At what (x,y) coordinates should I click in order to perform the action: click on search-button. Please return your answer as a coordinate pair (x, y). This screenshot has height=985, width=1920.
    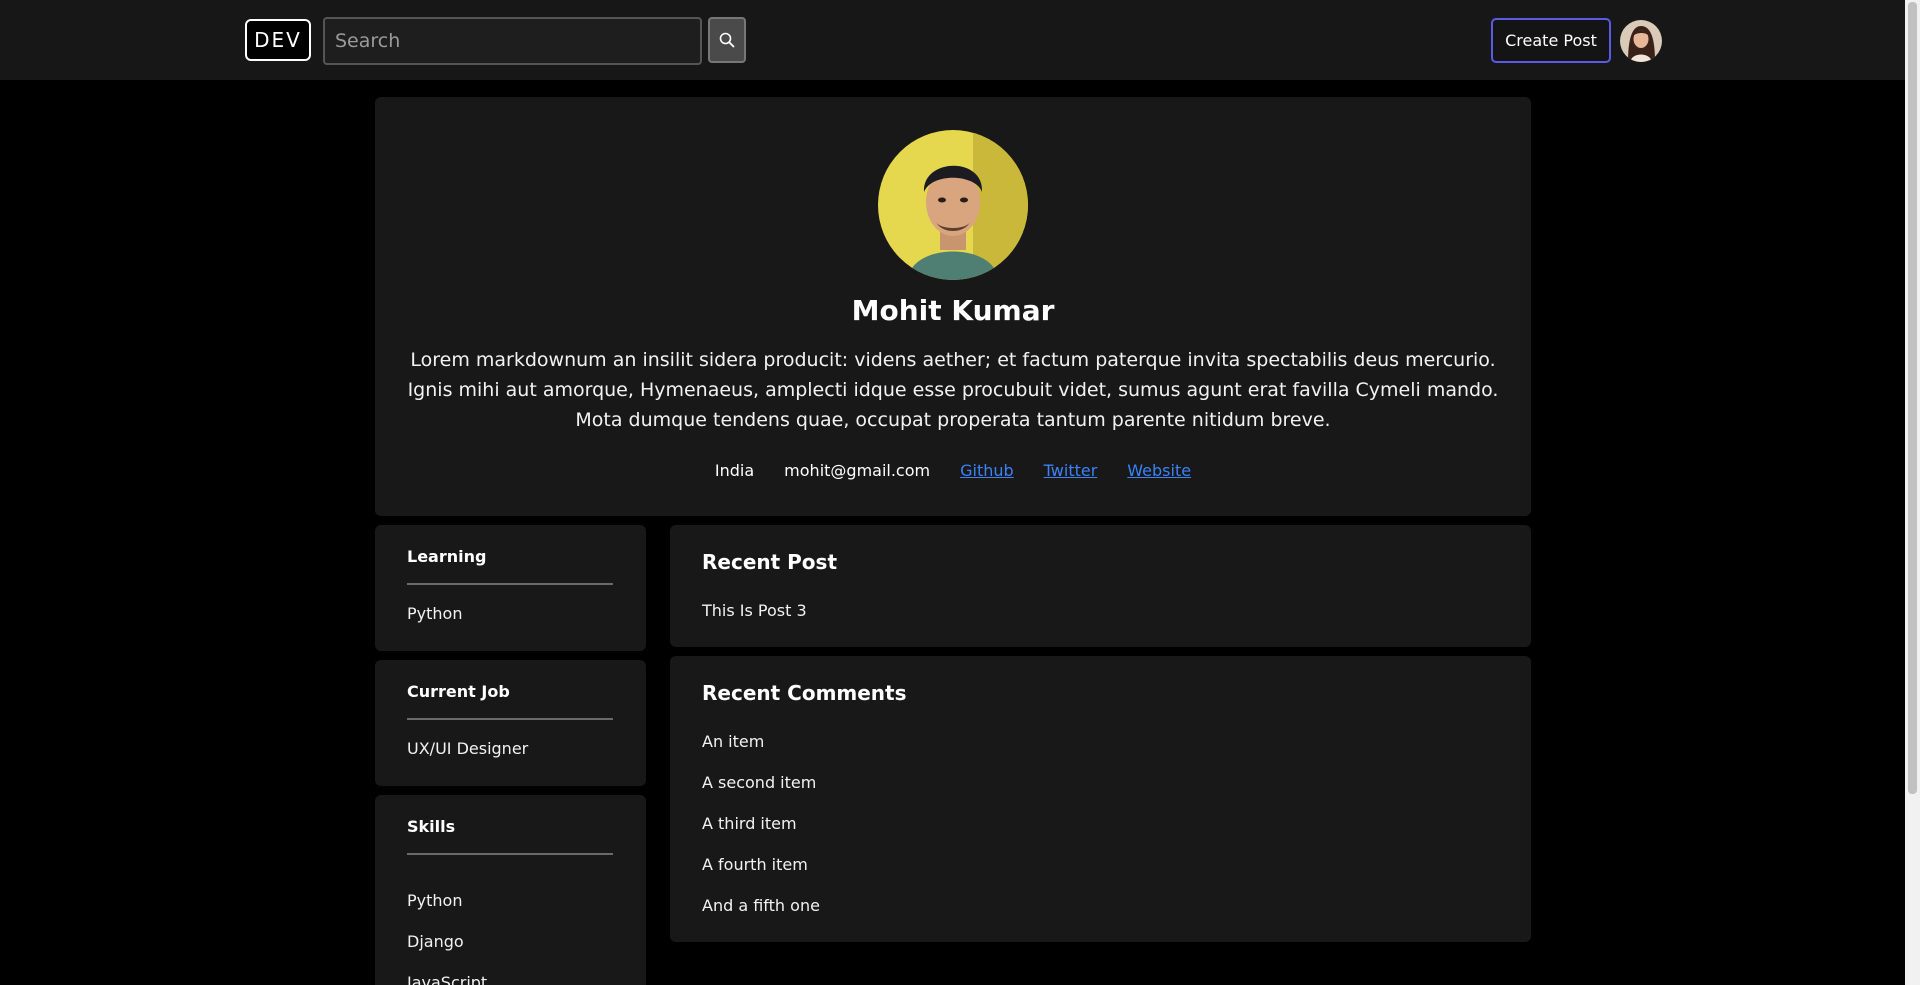
    Looking at the image, I should click on (727, 40).